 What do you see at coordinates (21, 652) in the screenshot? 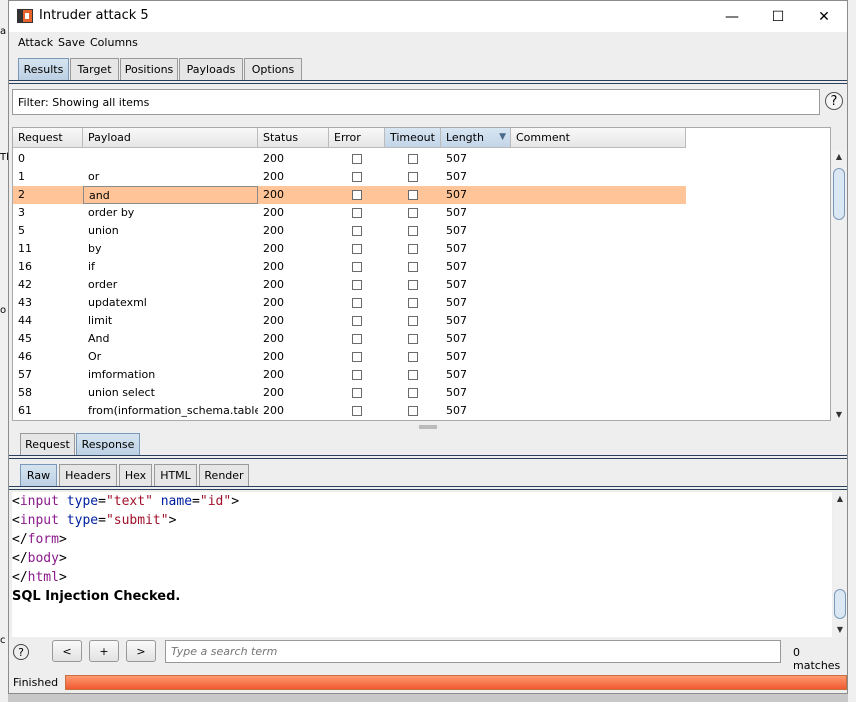
I see `search-help-icon: ?` at bounding box center [21, 652].